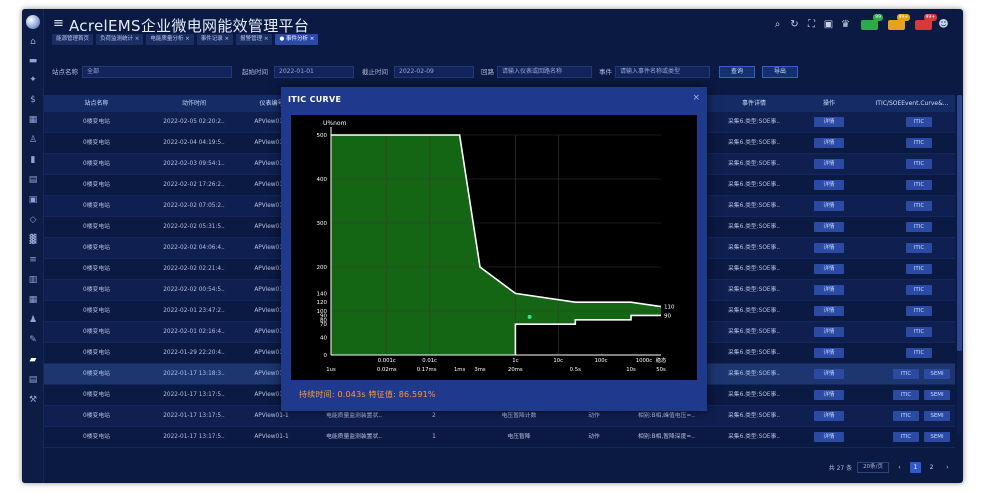 The width and height of the screenshot is (987, 493). Describe the element at coordinates (434, 72) in the screenshot. I see `end-time-input: 2022-02-09` at that location.